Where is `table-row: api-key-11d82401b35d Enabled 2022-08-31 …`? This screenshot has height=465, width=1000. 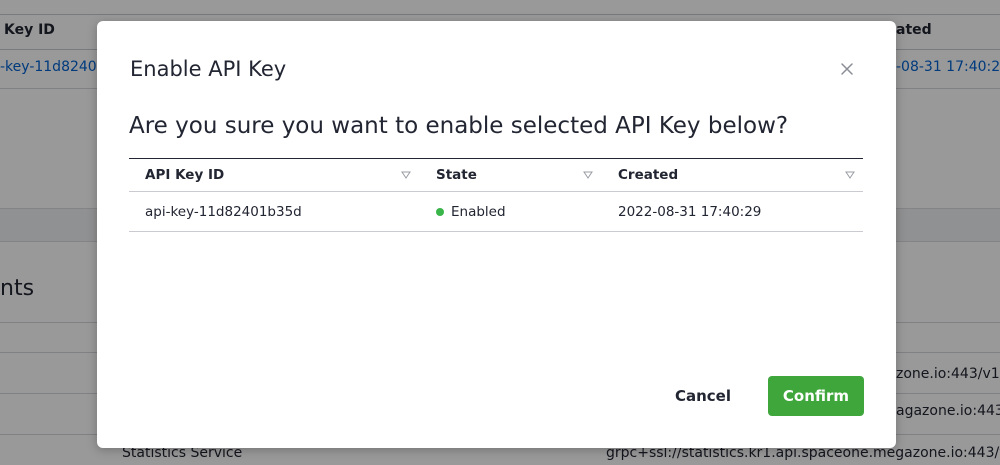
table-row: api-key-11d82401b35d Enabled 2022-08-31 … is located at coordinates (496, 212).